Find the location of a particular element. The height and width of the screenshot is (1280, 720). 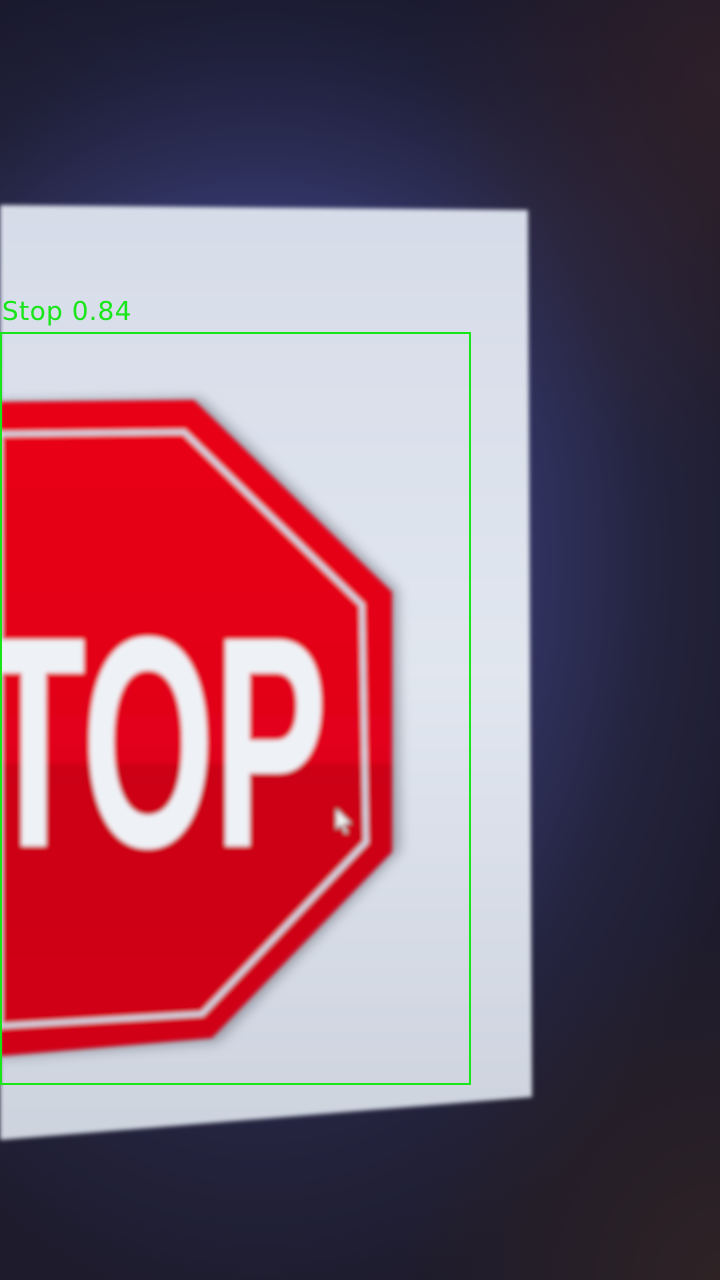

detection-confidence: 0.84 is located at coordinates (101, 312).